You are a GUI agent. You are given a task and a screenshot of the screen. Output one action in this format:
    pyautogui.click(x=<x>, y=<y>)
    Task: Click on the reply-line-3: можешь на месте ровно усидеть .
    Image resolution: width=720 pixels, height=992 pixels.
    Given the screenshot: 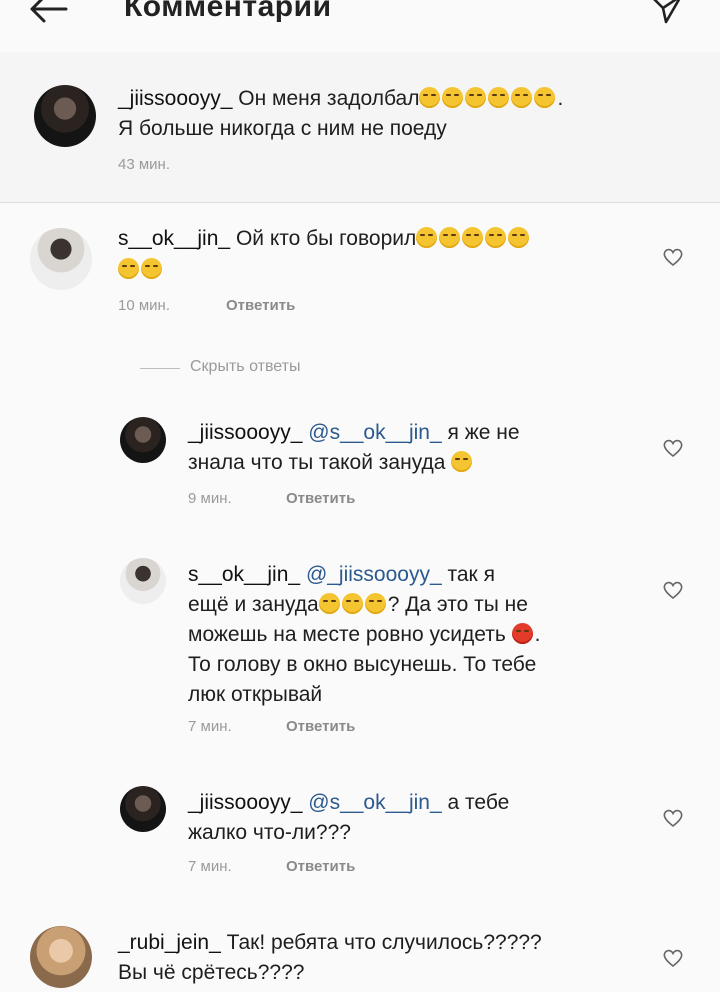 What is the action you would take?
    pyautogui.click(x=364, y=635)
    